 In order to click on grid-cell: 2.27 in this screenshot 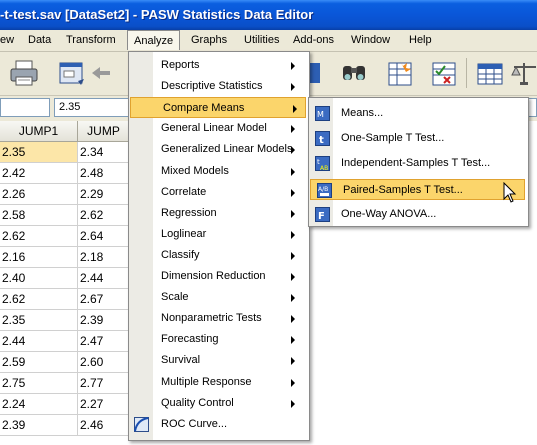, I will do `click(104, 404)`.